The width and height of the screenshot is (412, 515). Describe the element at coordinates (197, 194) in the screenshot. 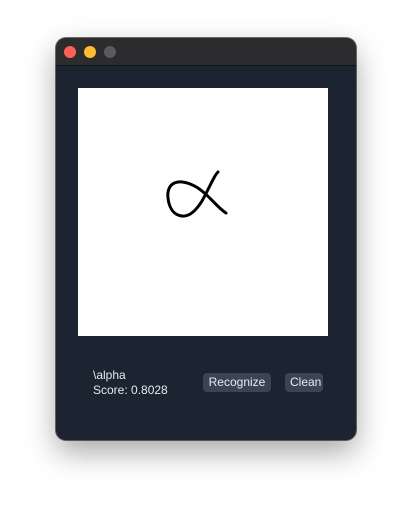

I see `handwriting-stroke` at that location.